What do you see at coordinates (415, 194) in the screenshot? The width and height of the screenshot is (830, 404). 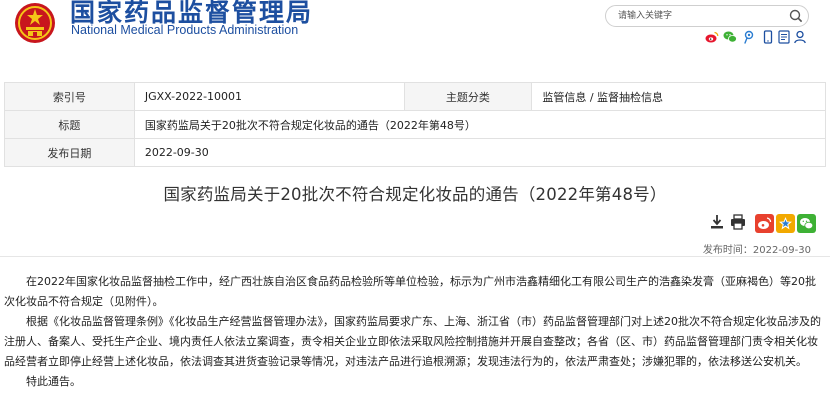 I see `article-title: 国家药监局关于20批次不符合规定化妆品的通告（2022年第48号）` at bounding box center [415, 194].